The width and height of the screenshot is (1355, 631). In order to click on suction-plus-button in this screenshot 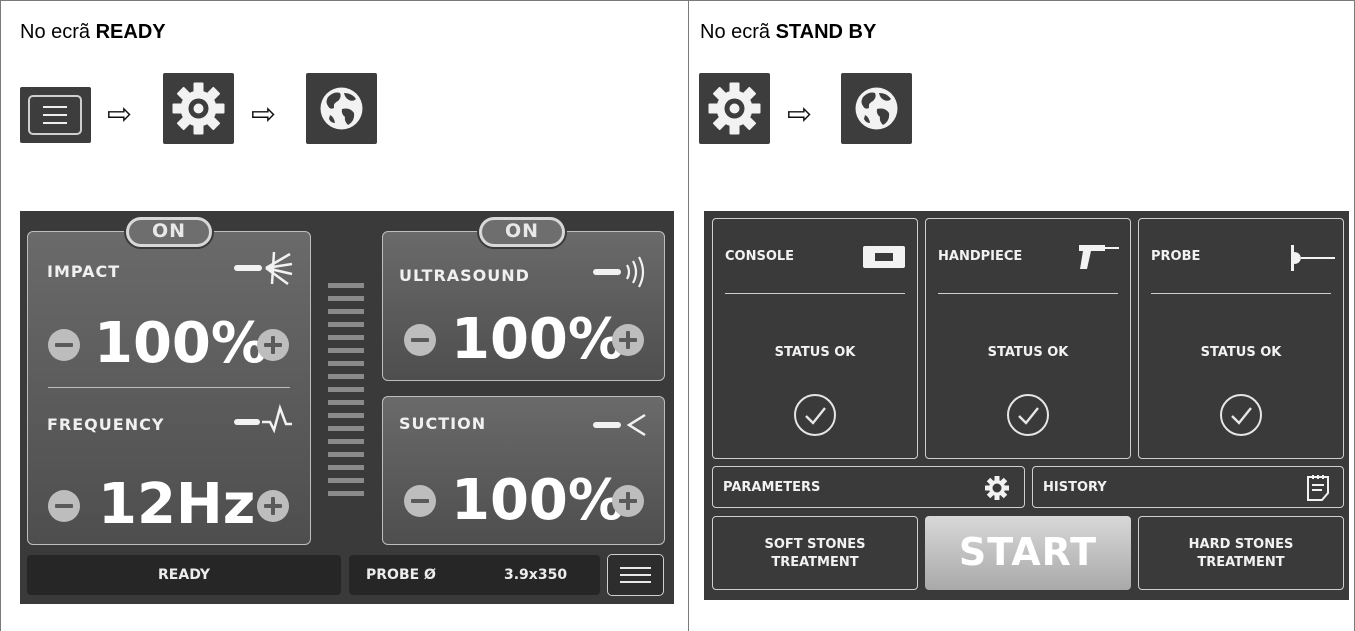, I will do `click(628, 501)`.